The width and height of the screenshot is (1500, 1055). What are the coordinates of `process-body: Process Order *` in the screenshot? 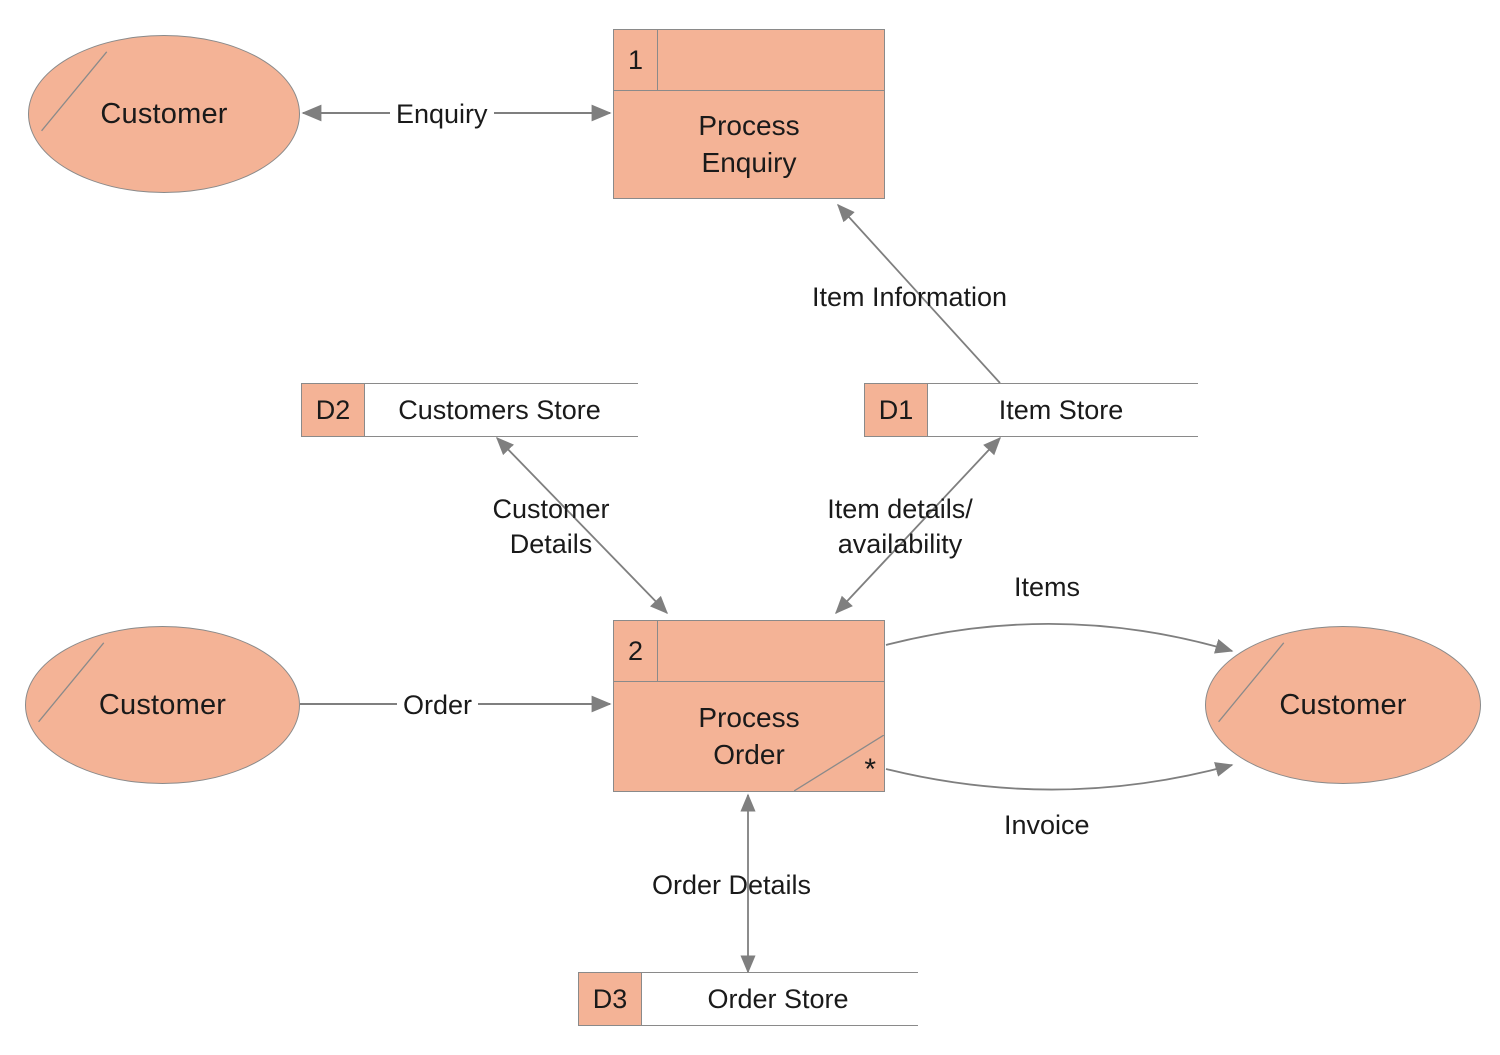 It's located at (749, 736).